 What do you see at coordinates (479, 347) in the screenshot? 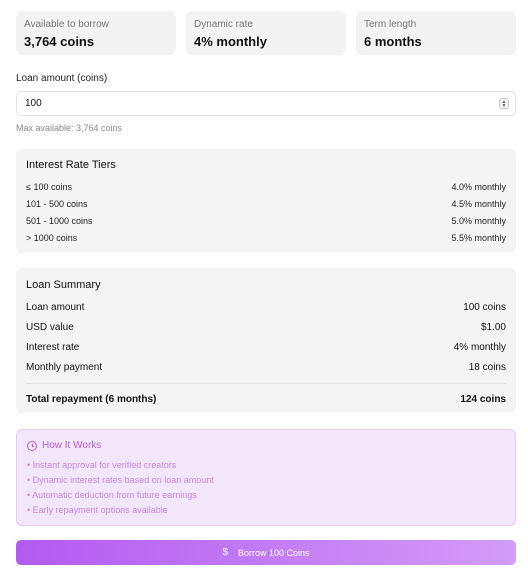
I see `summary-value: 4% monthly` at bounding box center [479, 347].